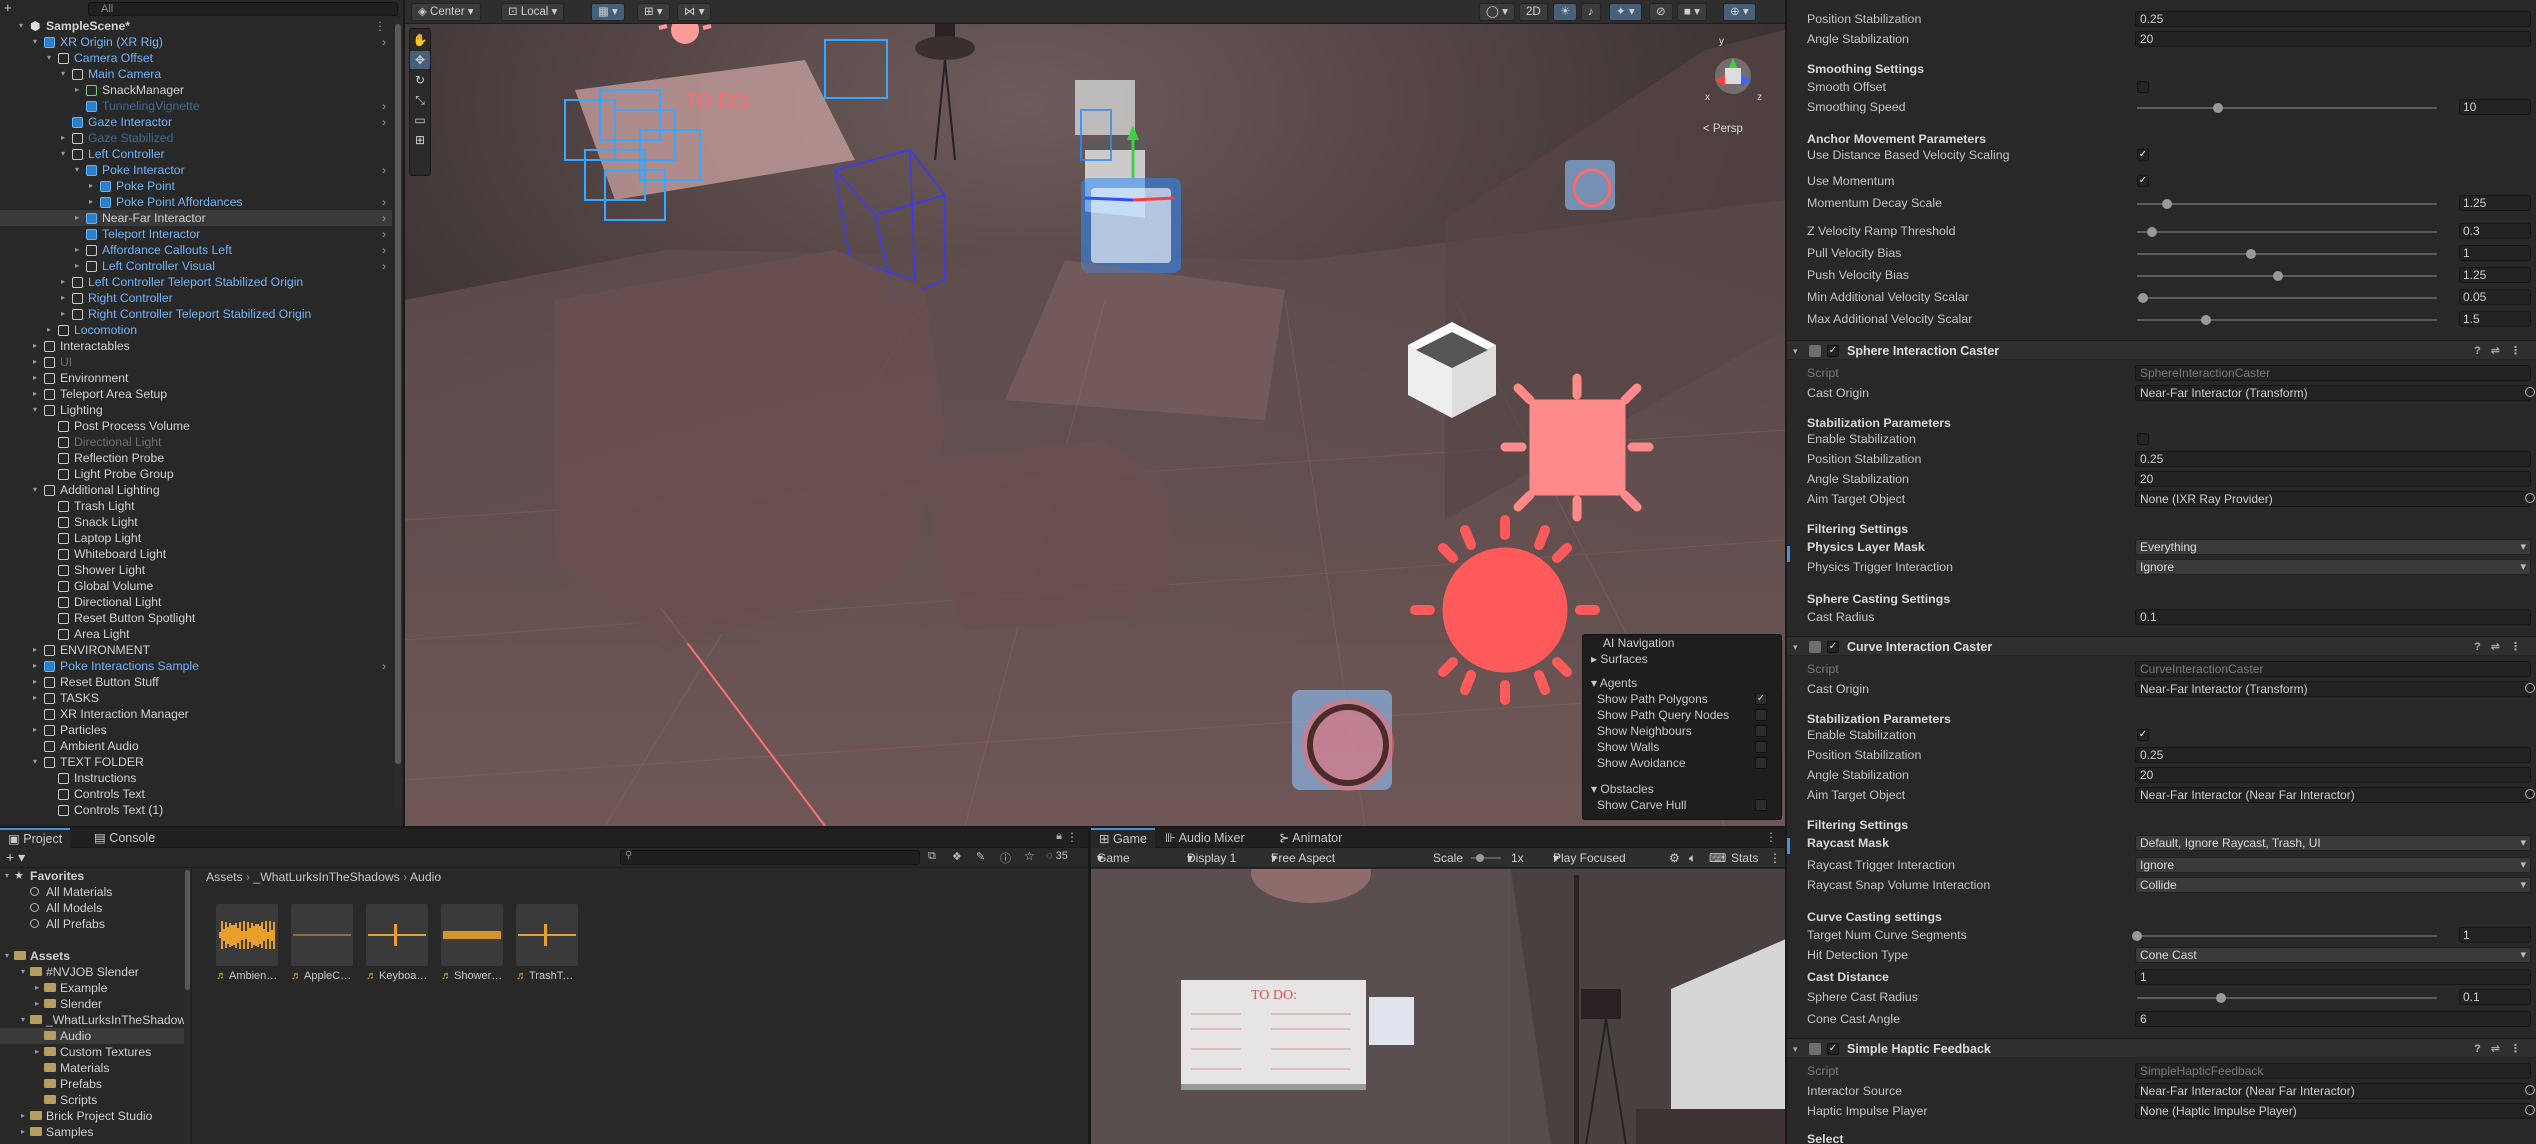 The height and width of the screenshot is (1144, 2536). I want to click on curve-raycast-mask-dropdown: Default, Ignore Raycast, Trash, UI, so click(2333, 843).